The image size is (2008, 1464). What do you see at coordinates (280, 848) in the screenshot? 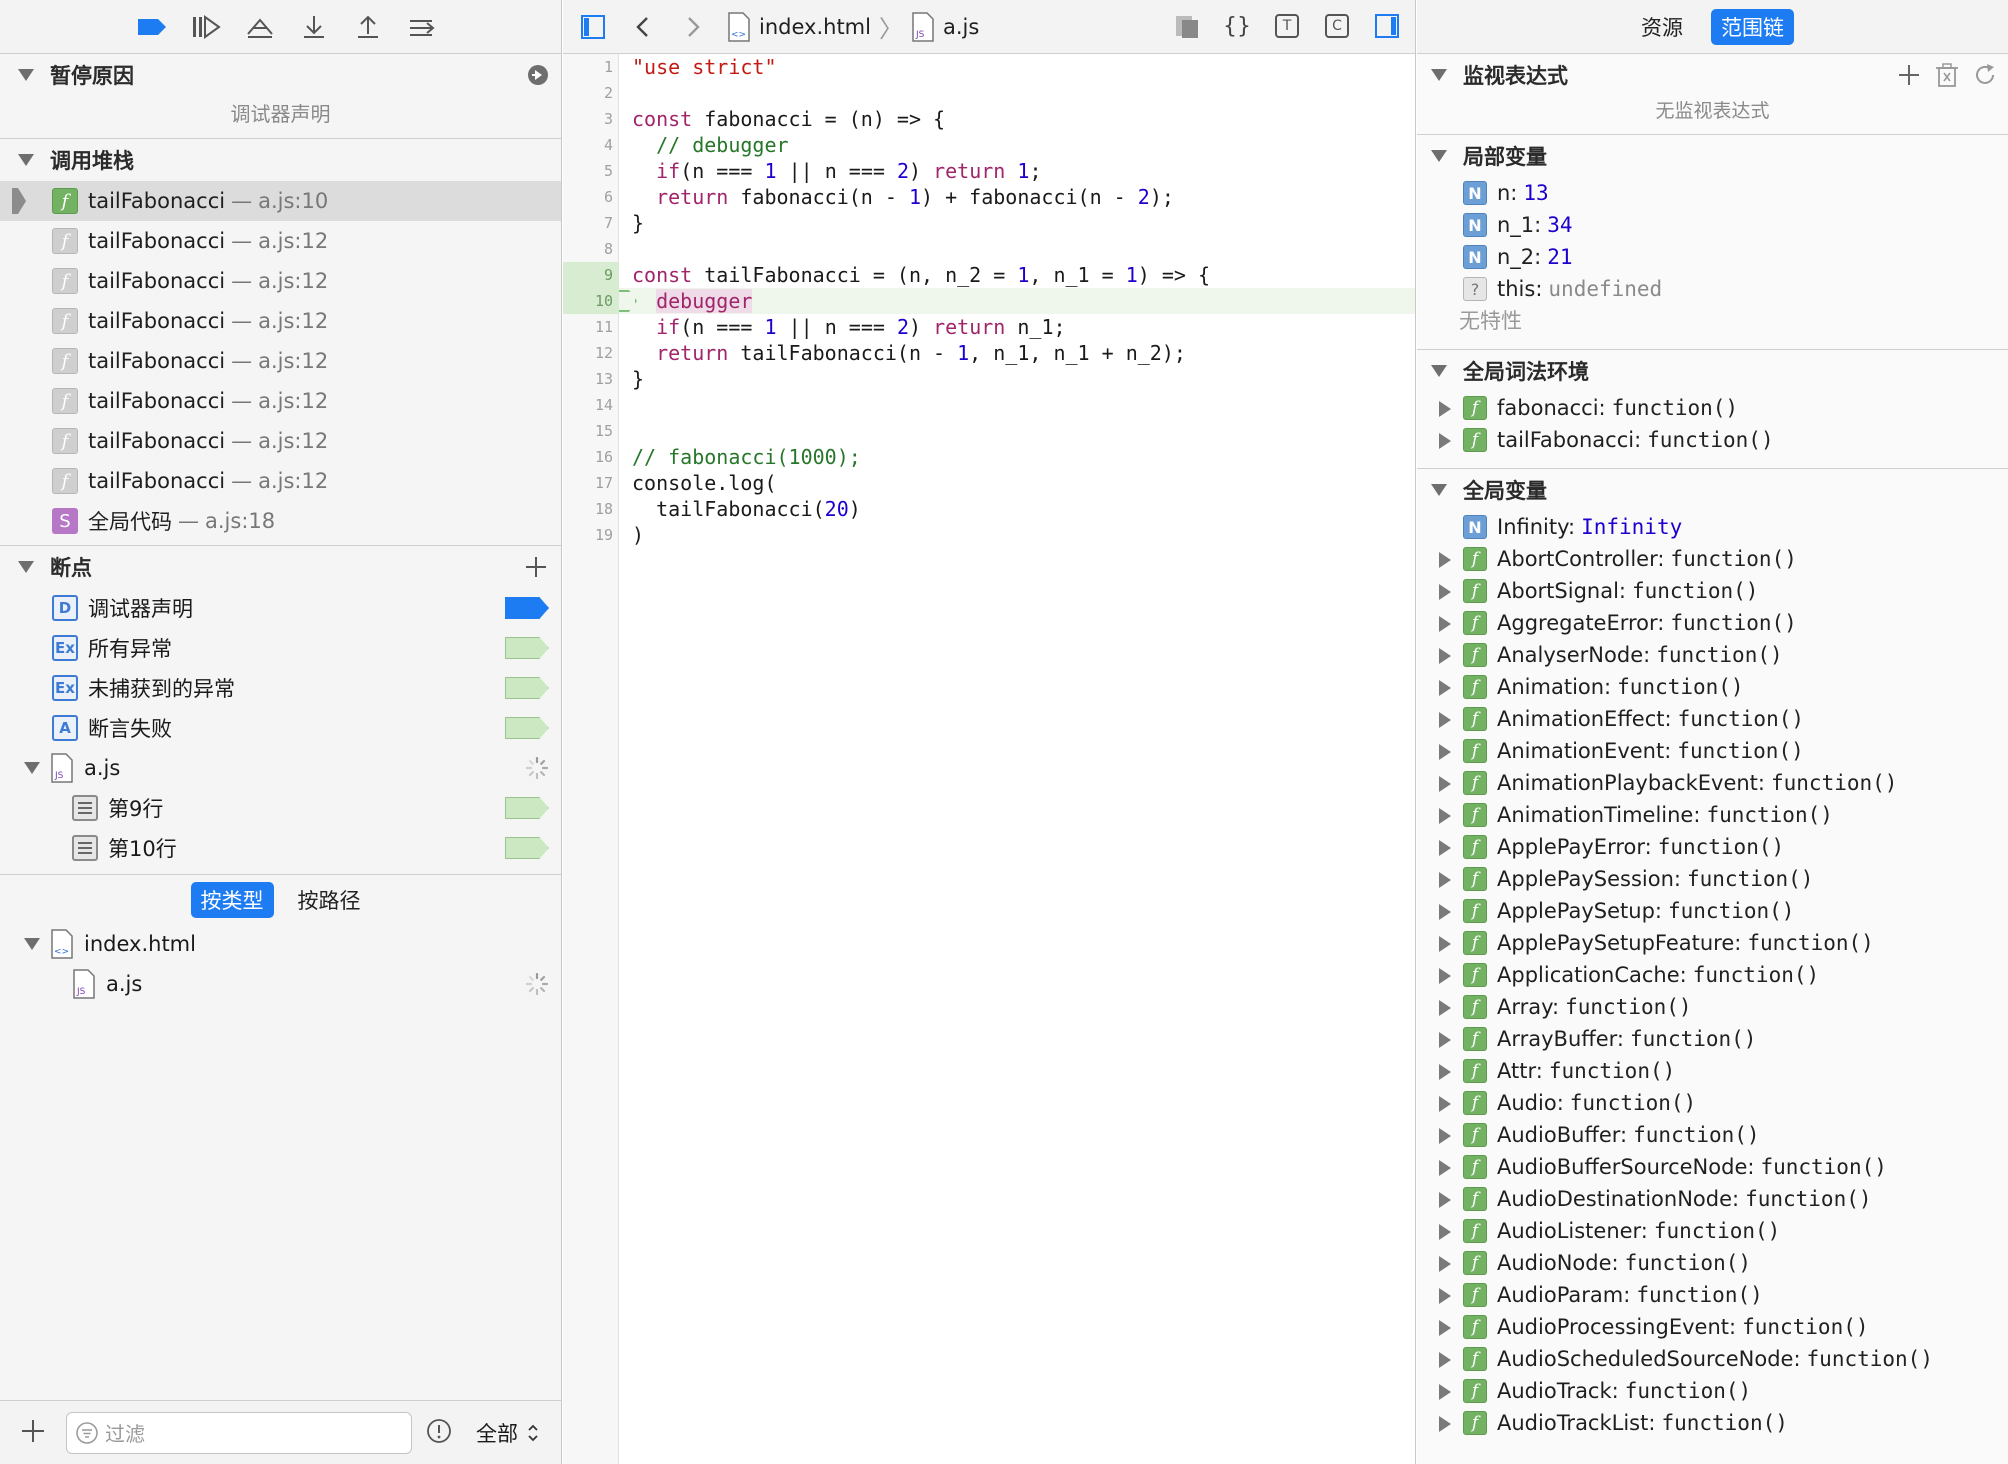
I see `breakpoint-line-10: 第10行` at bounding box center [280, 848].